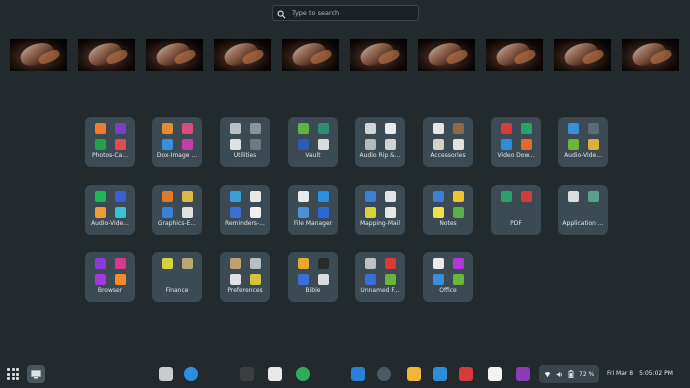 This screenshot has height=388, width=690. I want to click on film-icon, so click(593, 144).